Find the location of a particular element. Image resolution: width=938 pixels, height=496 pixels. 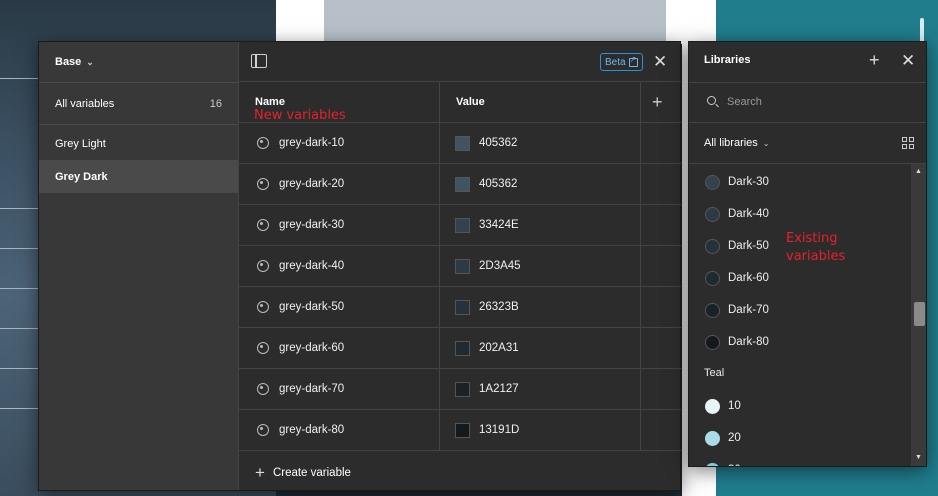

variable-name: grey-dark-50 is located at coordinates (312, 307).